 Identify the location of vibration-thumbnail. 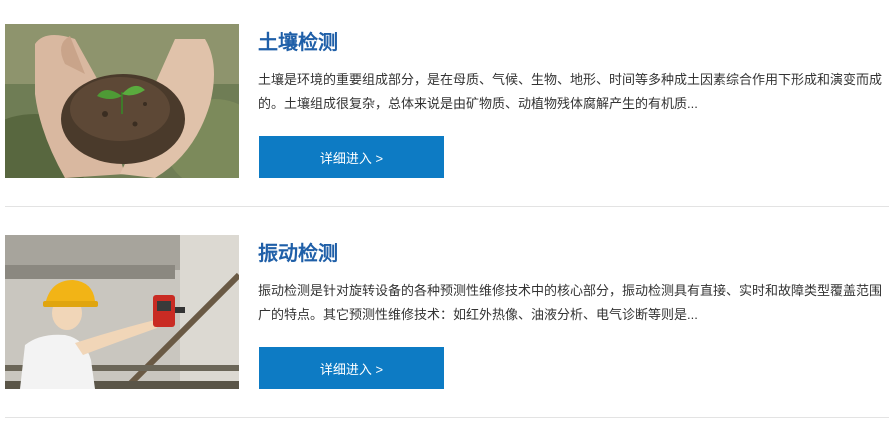
(122, 312).